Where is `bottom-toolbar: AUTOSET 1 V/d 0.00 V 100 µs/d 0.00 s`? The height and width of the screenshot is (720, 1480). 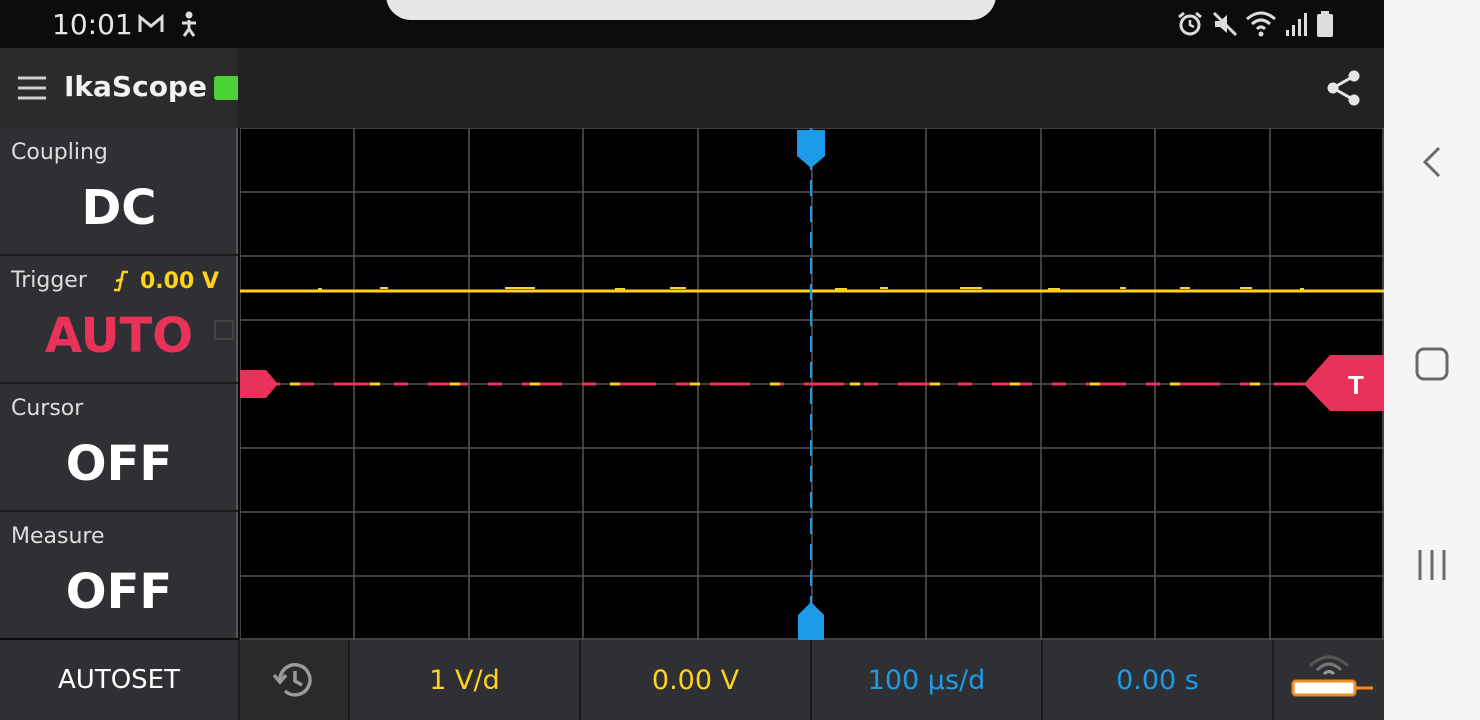
bottom-toolbar: AUTOSET 1 V/d 0.00 V 100 µs/d 0.00 s is located at coordinates (692, 680).